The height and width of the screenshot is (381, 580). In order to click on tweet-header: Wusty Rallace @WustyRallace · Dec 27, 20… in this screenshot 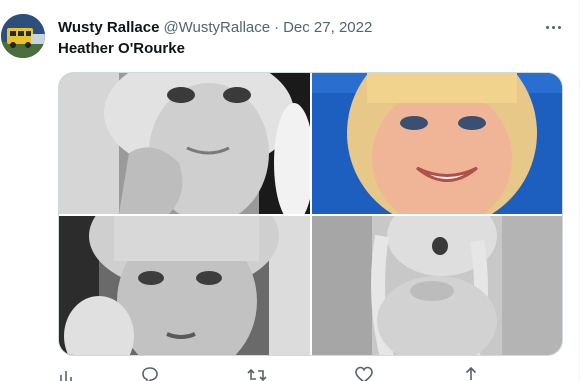, I will do `click(215, 27)`.